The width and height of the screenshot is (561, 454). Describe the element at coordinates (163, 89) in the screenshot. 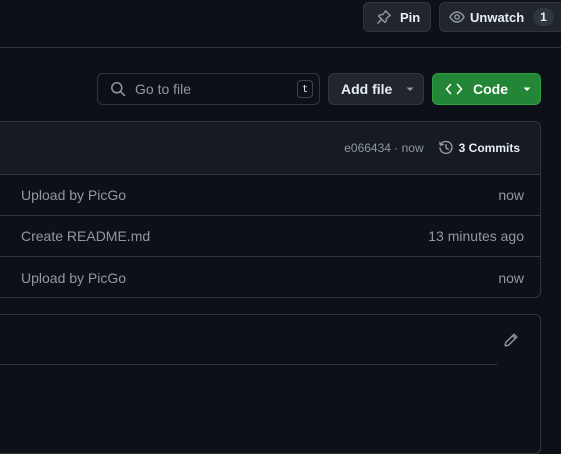

I see `search-placeholder: Go to file` at that location.